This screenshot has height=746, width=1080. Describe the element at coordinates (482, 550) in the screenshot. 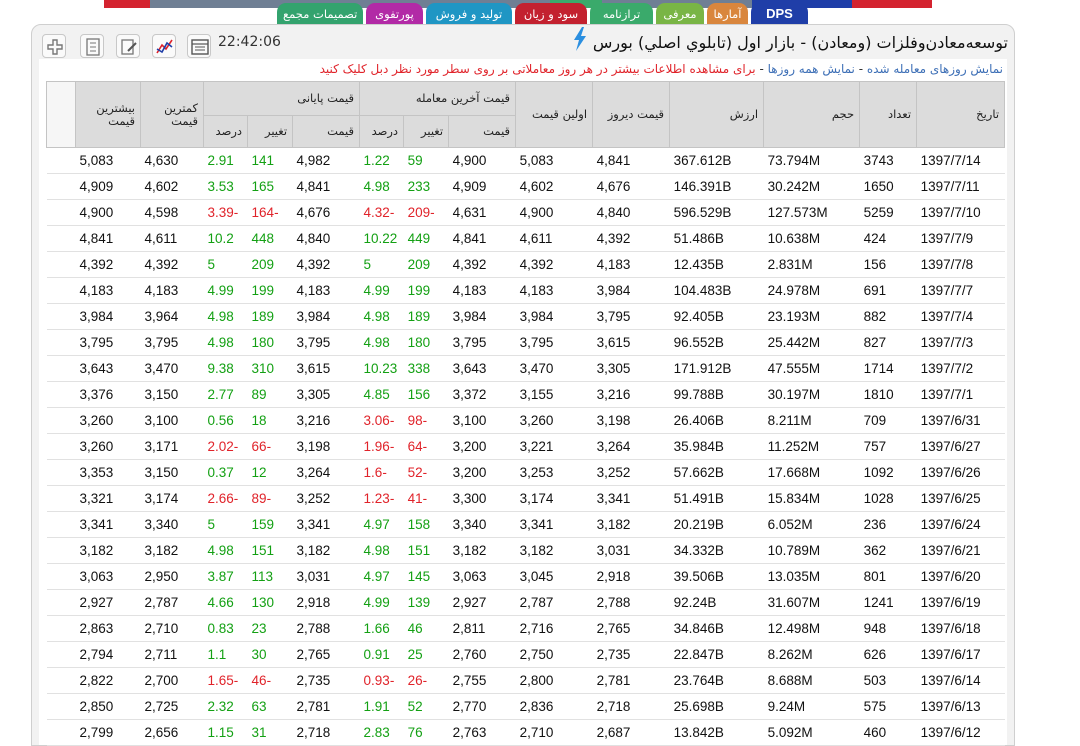

I see `cell-last-price: 3,182` at that location.